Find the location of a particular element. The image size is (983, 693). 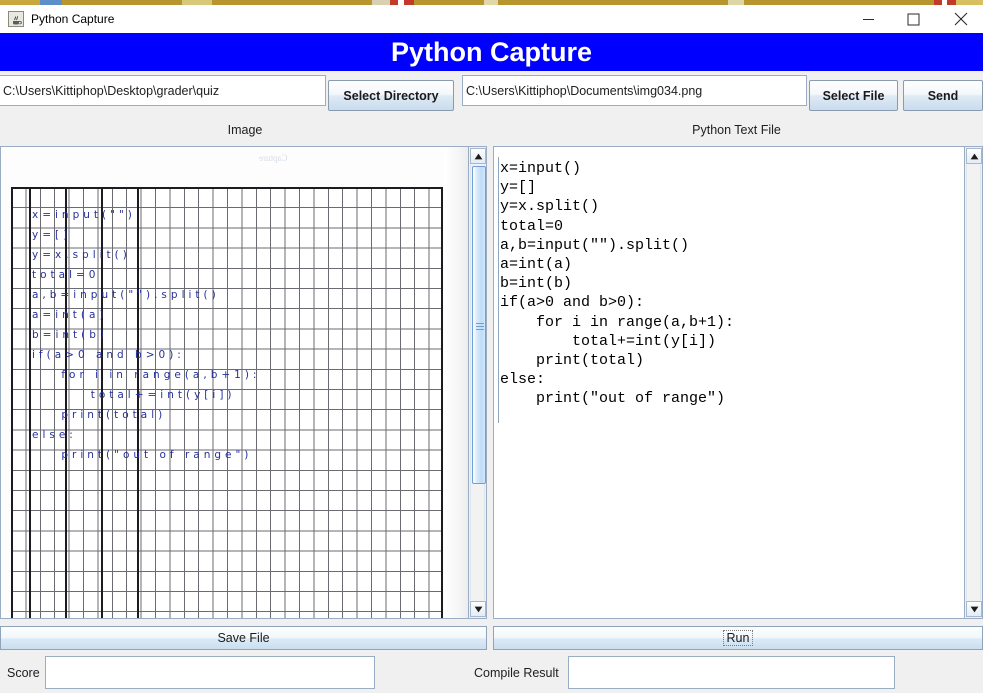

run-button: Run is located at coordinates (738, 638).